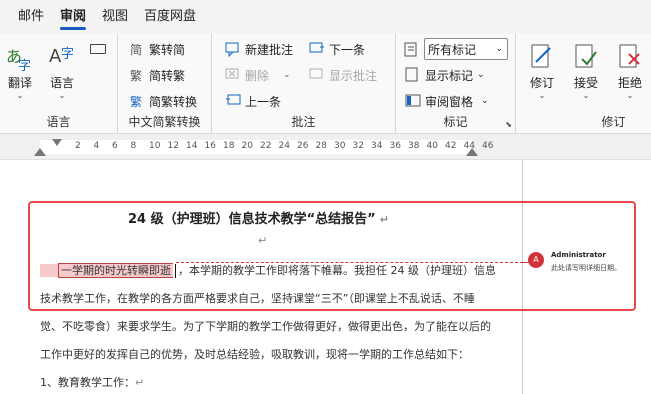 The image size is (651, 394). What do you see at coordinates (170, 17) in the screenshot?
I see `tab-baidu-netdisk: 百度网盘` at bounding box center [170, 17].